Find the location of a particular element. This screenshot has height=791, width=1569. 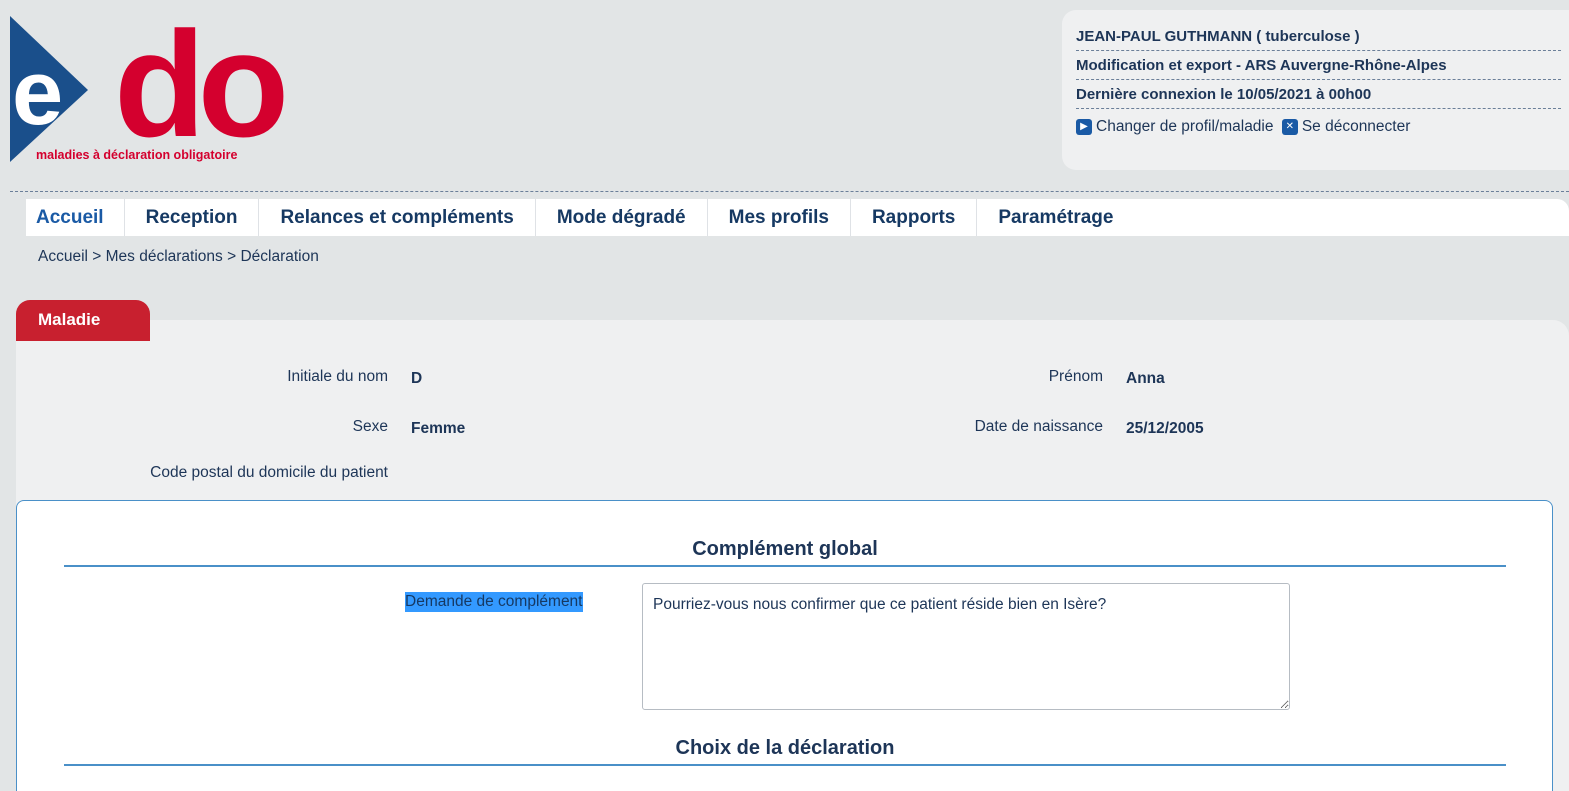

edo-logo: e do maladies à déclaration obligatoire is located at coordinates (160, 94).